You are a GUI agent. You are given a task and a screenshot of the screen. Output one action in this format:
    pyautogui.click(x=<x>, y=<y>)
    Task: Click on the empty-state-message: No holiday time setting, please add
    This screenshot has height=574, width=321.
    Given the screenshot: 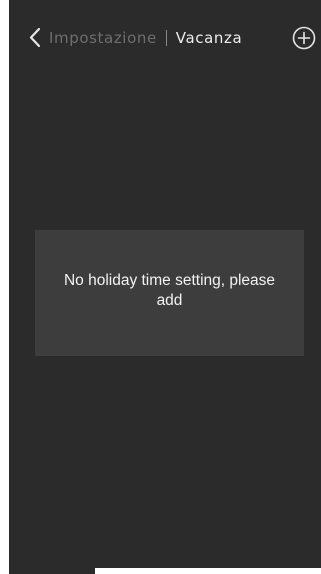 What is the action you would take?
    pyautogui.click(x=169, y=290)
    